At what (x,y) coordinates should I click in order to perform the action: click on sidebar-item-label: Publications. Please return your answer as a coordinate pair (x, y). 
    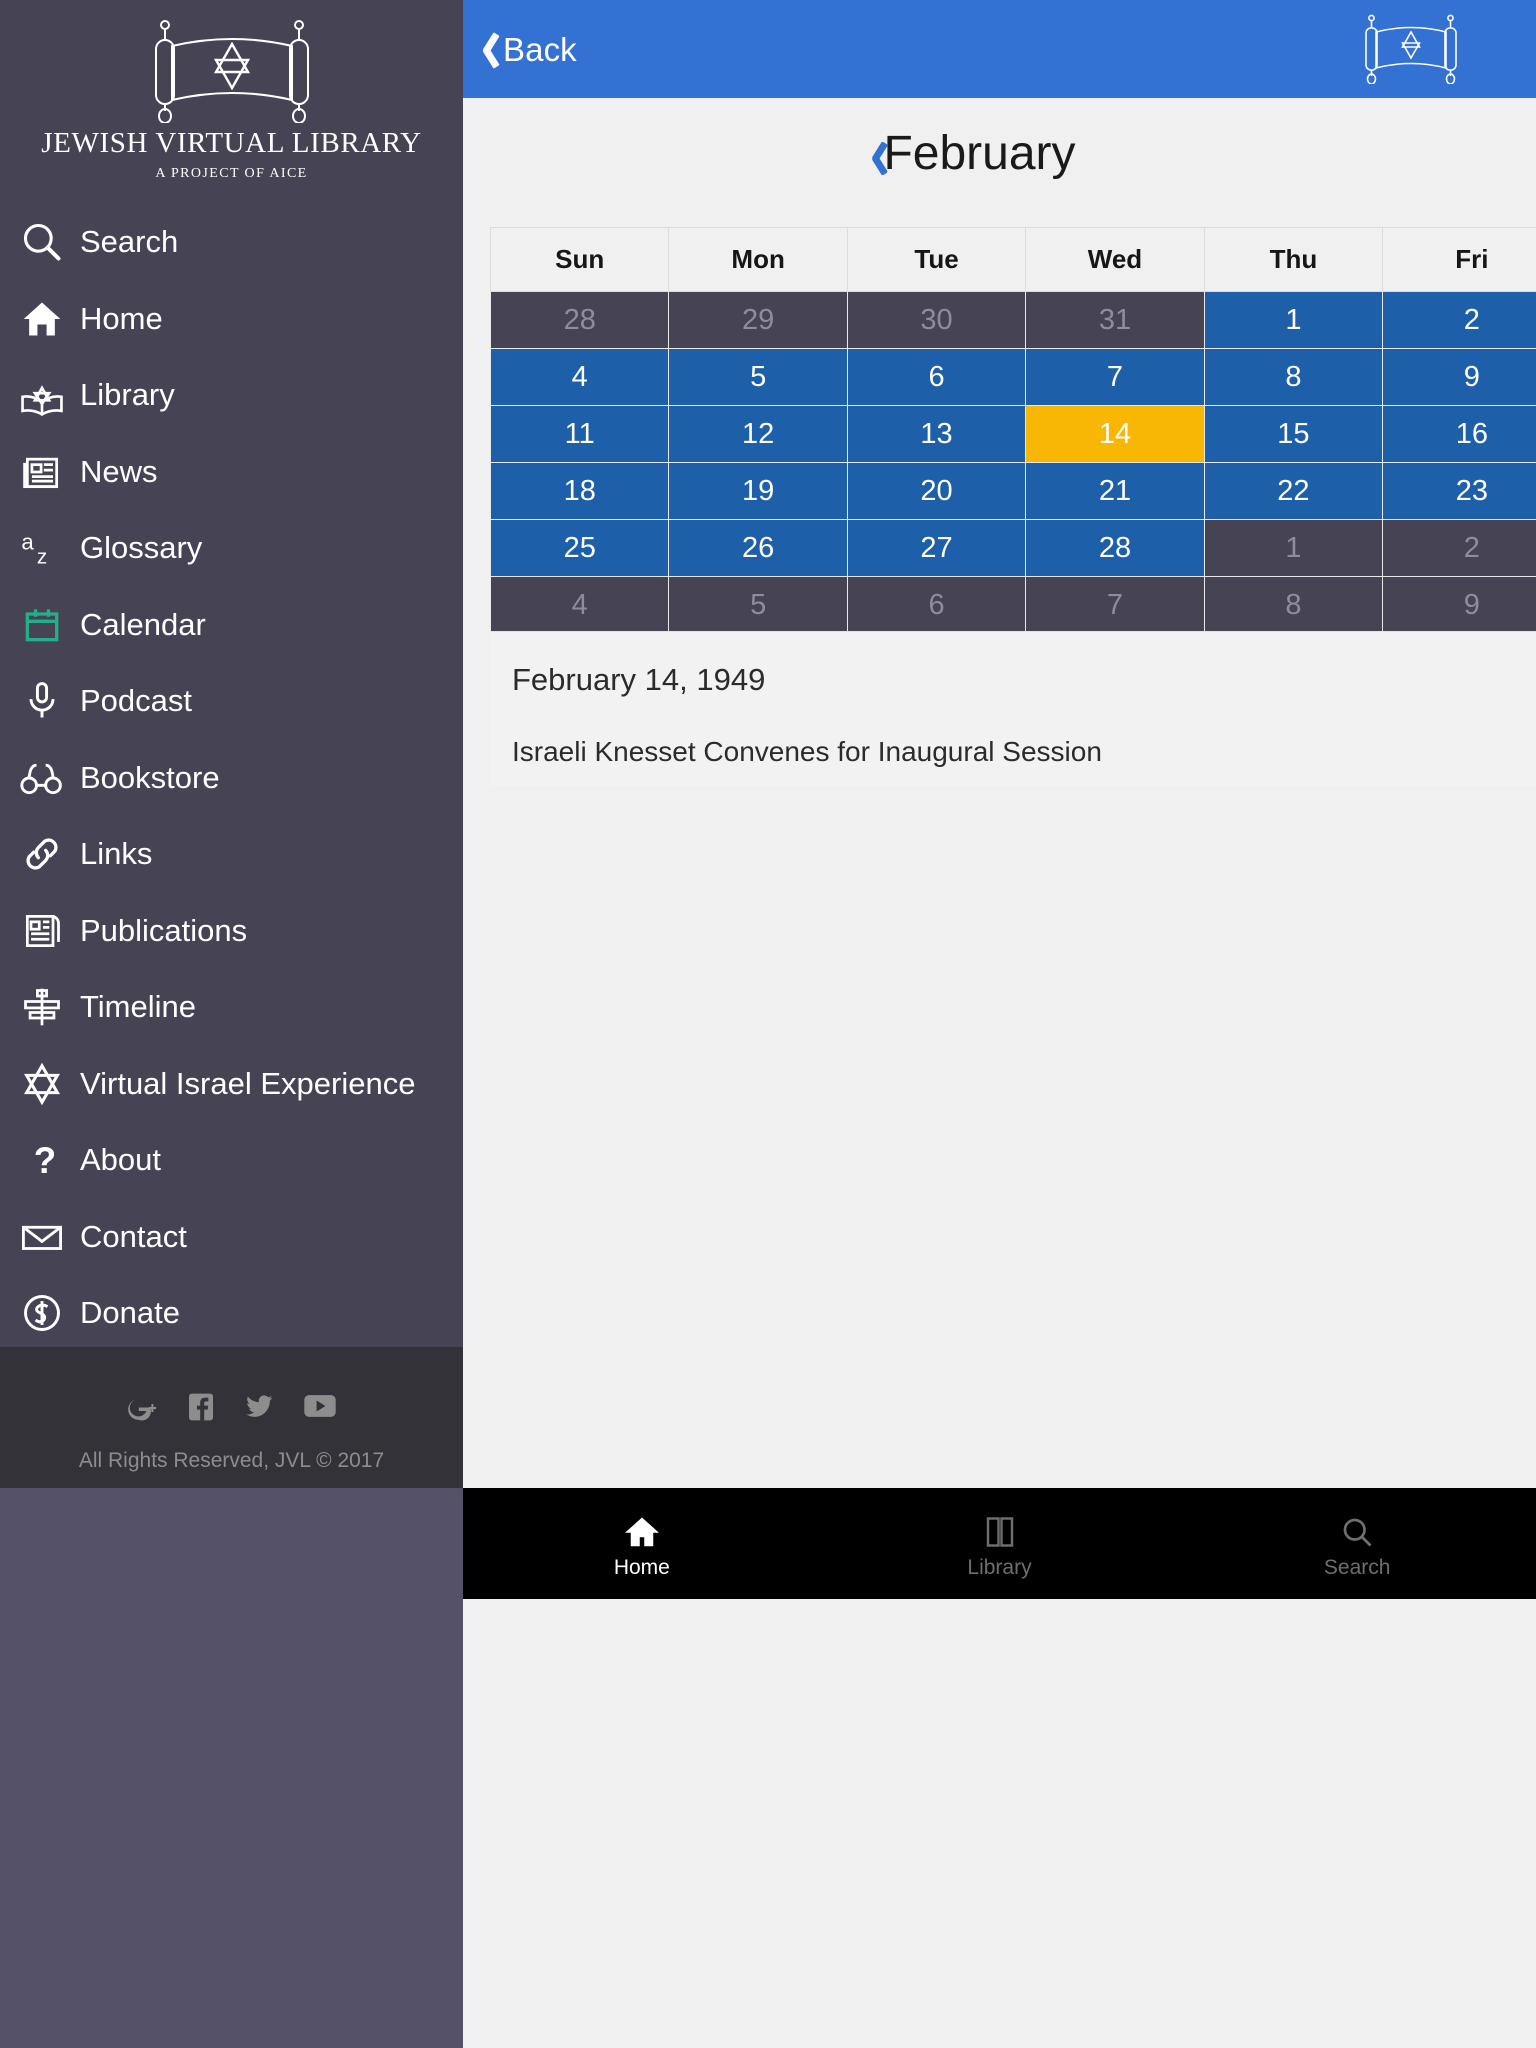
    Looking at the image, I should click on (164, 930).